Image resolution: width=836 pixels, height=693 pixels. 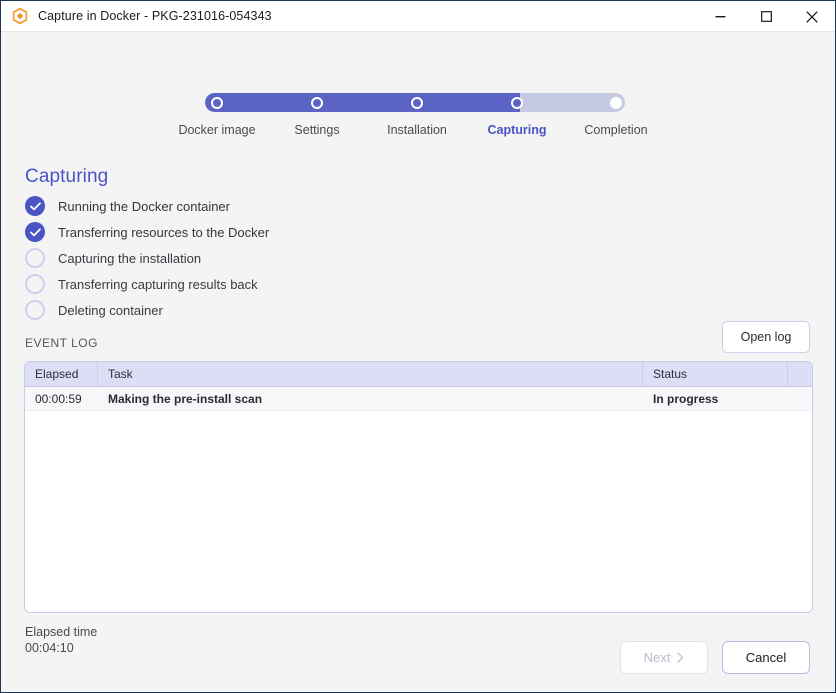 I want to click on task-item-label: Deleting container, so click(x=110, y=310).